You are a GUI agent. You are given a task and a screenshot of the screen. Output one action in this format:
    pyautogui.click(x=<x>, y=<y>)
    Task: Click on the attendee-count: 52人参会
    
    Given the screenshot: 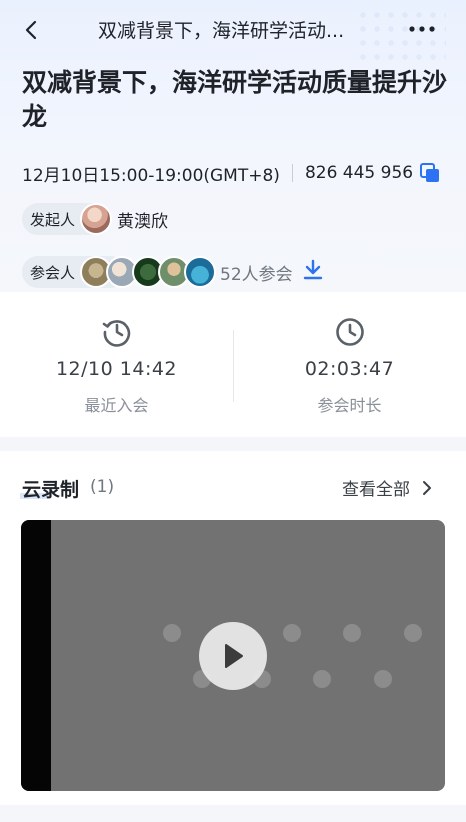 What is the action you would take?
    pyautogui.click(x=256, y=275)
    